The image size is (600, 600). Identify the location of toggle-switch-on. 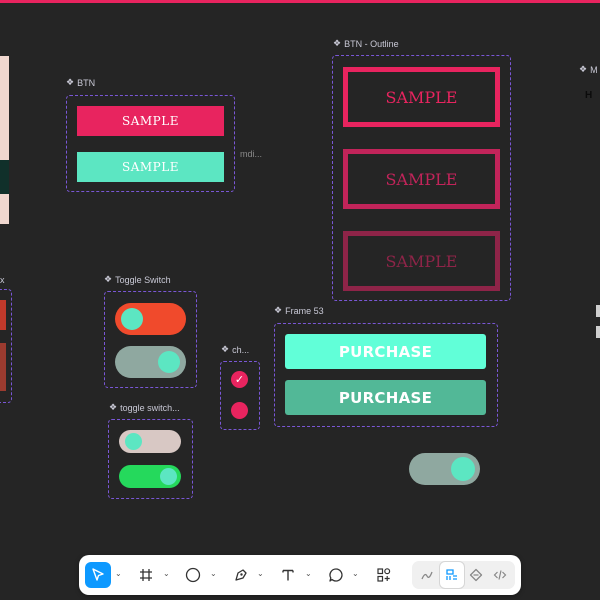
(150, 362).